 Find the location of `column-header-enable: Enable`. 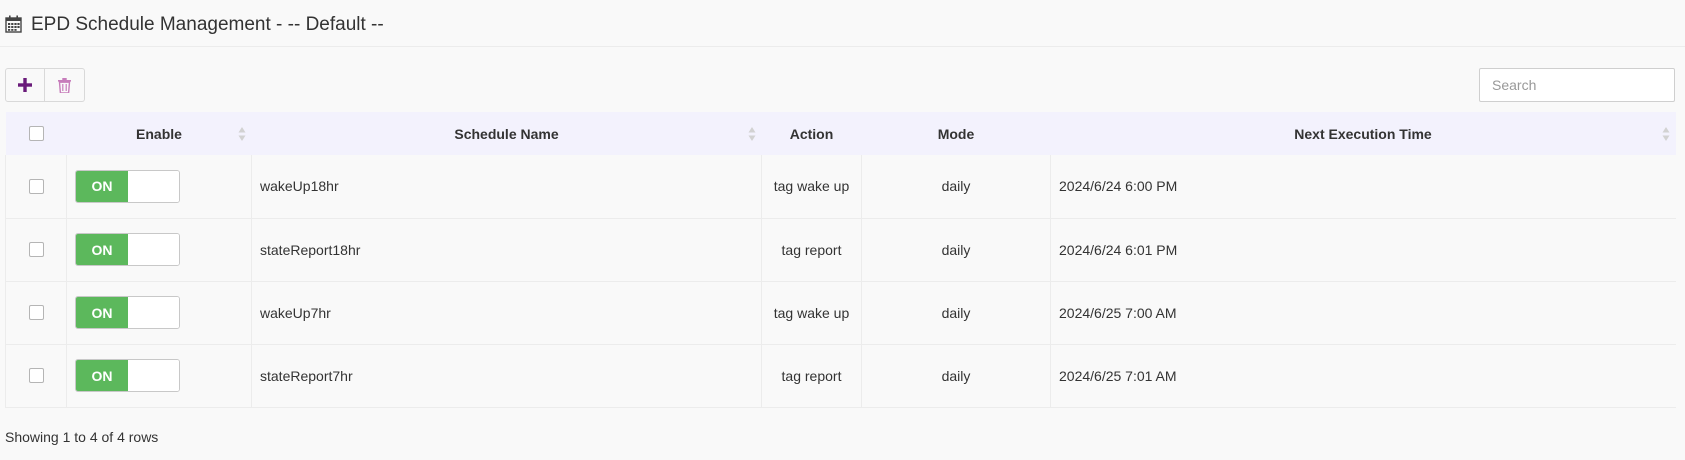

column-header-enable: Enable is located at coordinates (159, 133).